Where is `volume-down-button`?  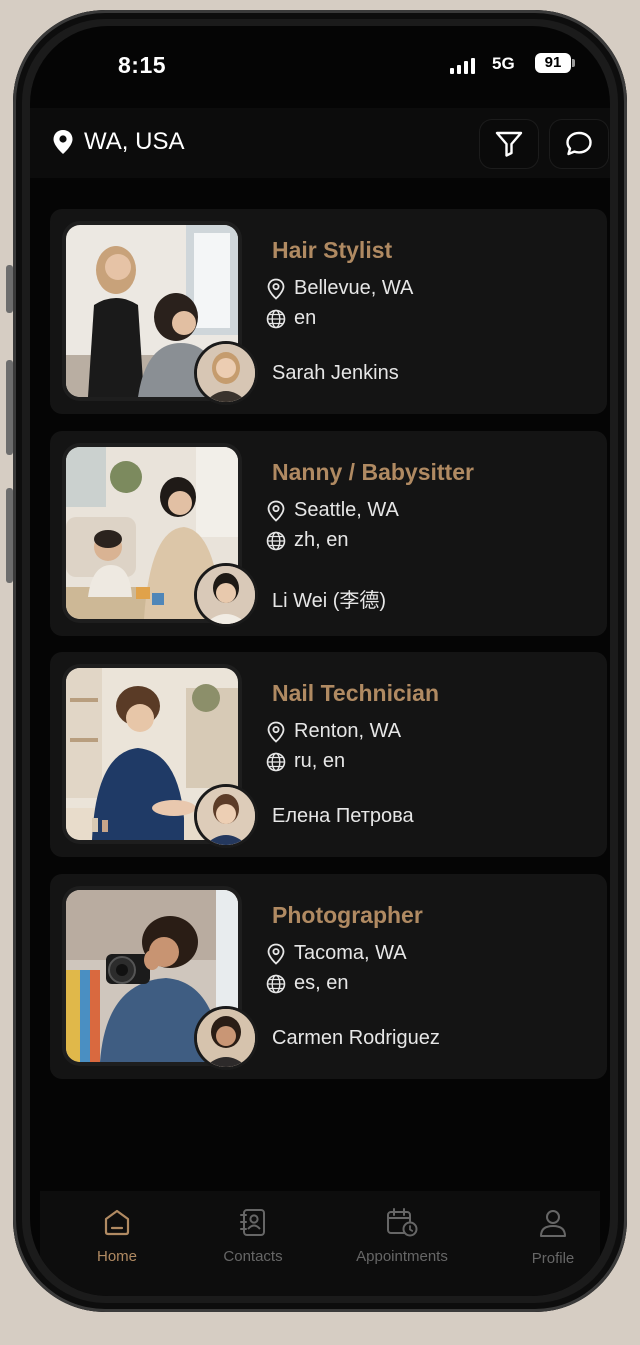
volume-down-button is located at coordinates (9, 535).